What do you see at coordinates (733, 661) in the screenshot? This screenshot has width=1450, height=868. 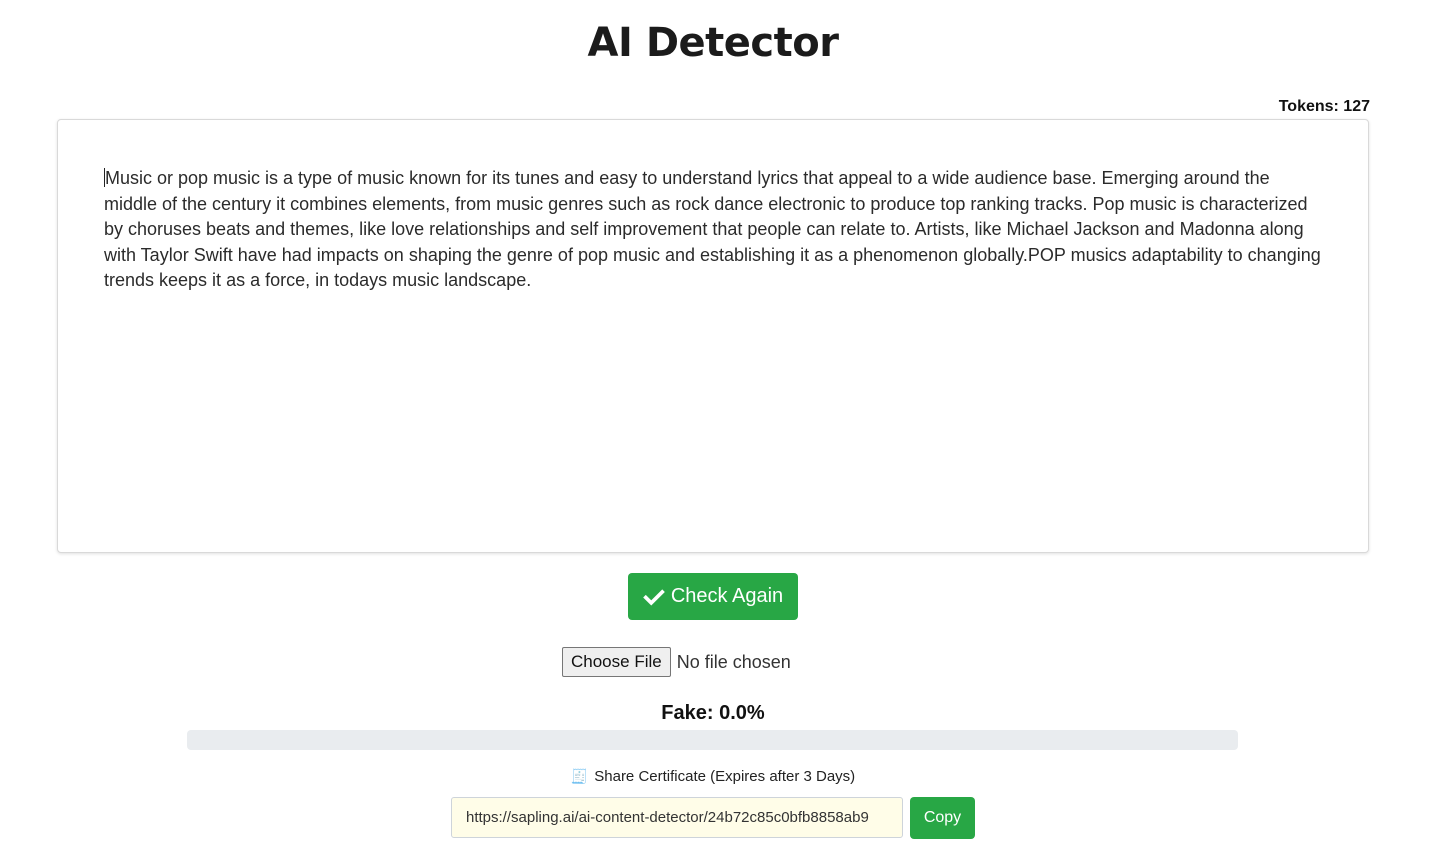 I see `file-status: No file chosen` at bounding box center [733, 661].